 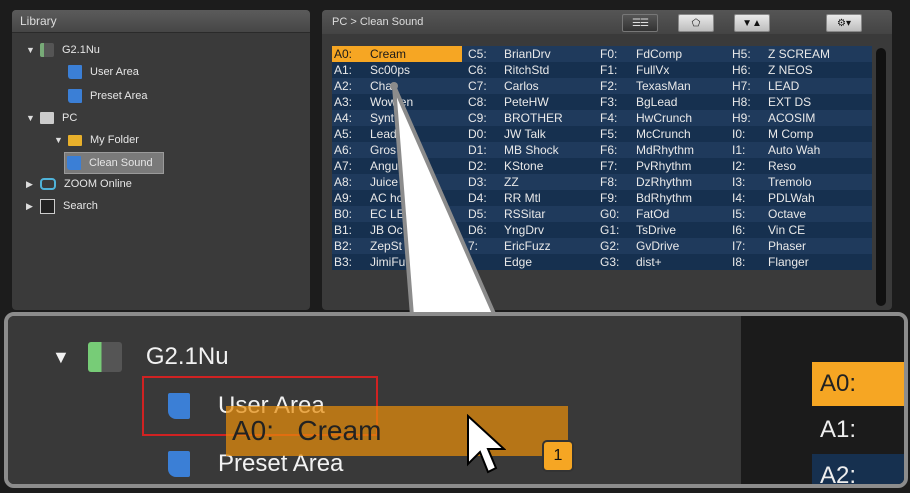 I want to click on tree-item-clean-sound: Clean Sound, so click(x=114, y=163).